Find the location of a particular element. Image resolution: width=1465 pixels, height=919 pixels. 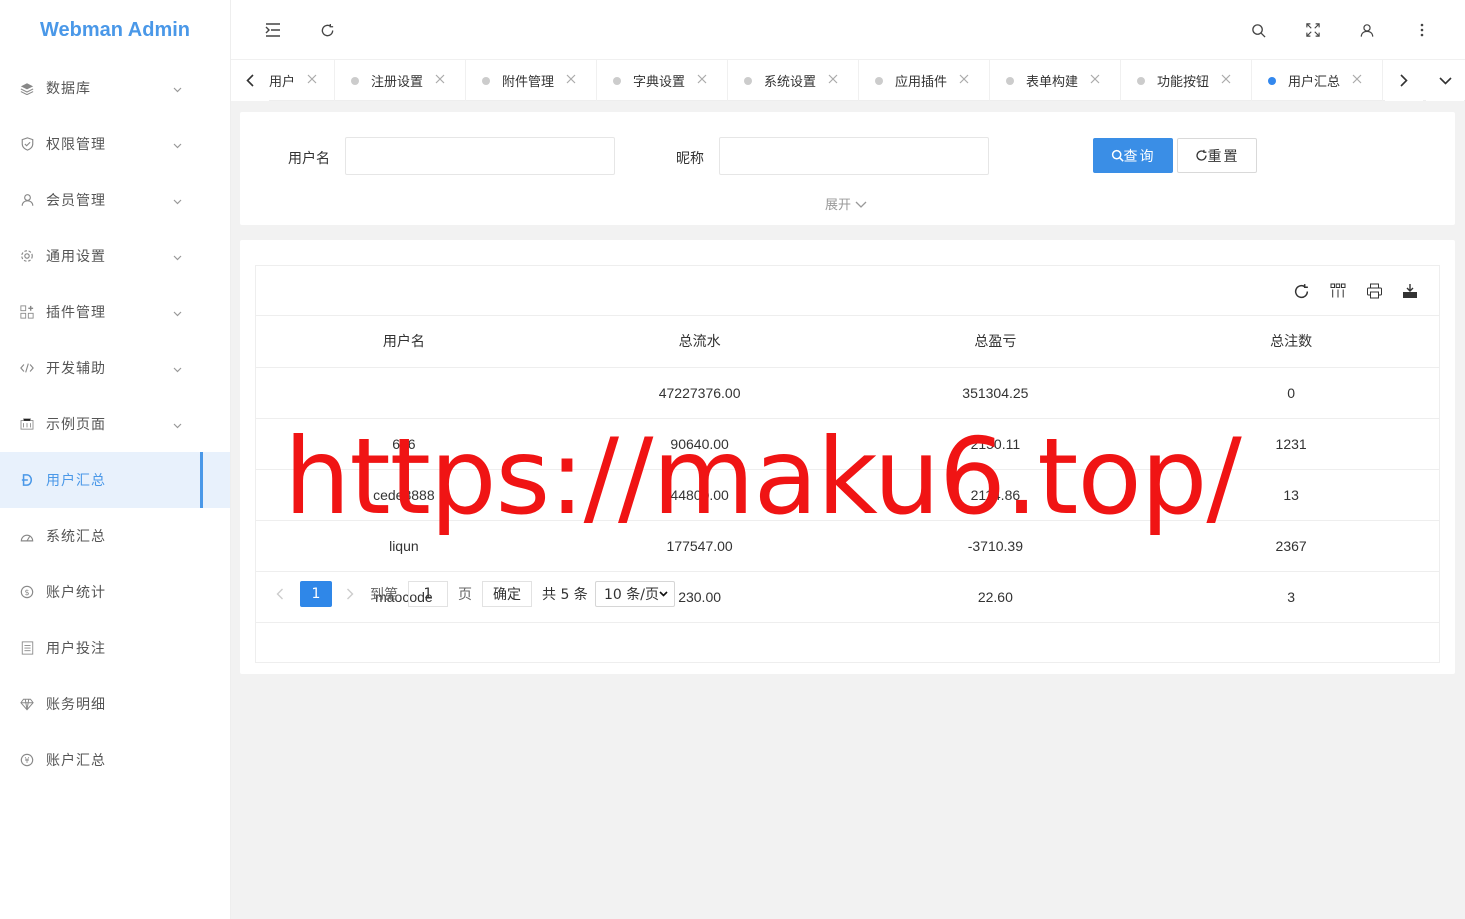

pagination: 1 到第 1 页 确定 共 5 条 10 条/页 is located at coordinates (847, 592).